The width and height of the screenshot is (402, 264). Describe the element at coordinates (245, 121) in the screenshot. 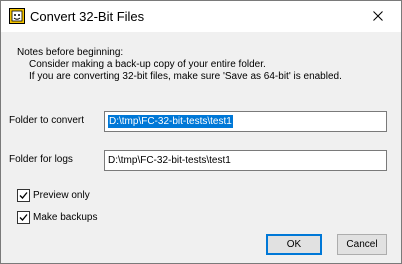

I see `folder-to-convert-input: D:\tmp\FC-32-bit-tests\test1` at that location.